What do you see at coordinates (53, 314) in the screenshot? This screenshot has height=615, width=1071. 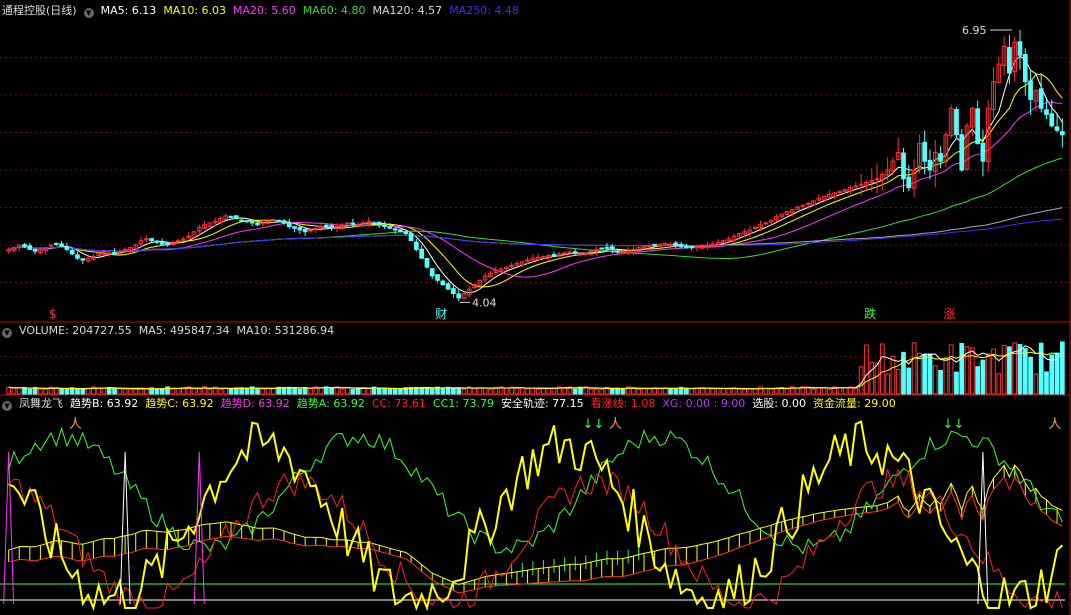 I see `signal-marker: $` at bounding box center [53, 314].